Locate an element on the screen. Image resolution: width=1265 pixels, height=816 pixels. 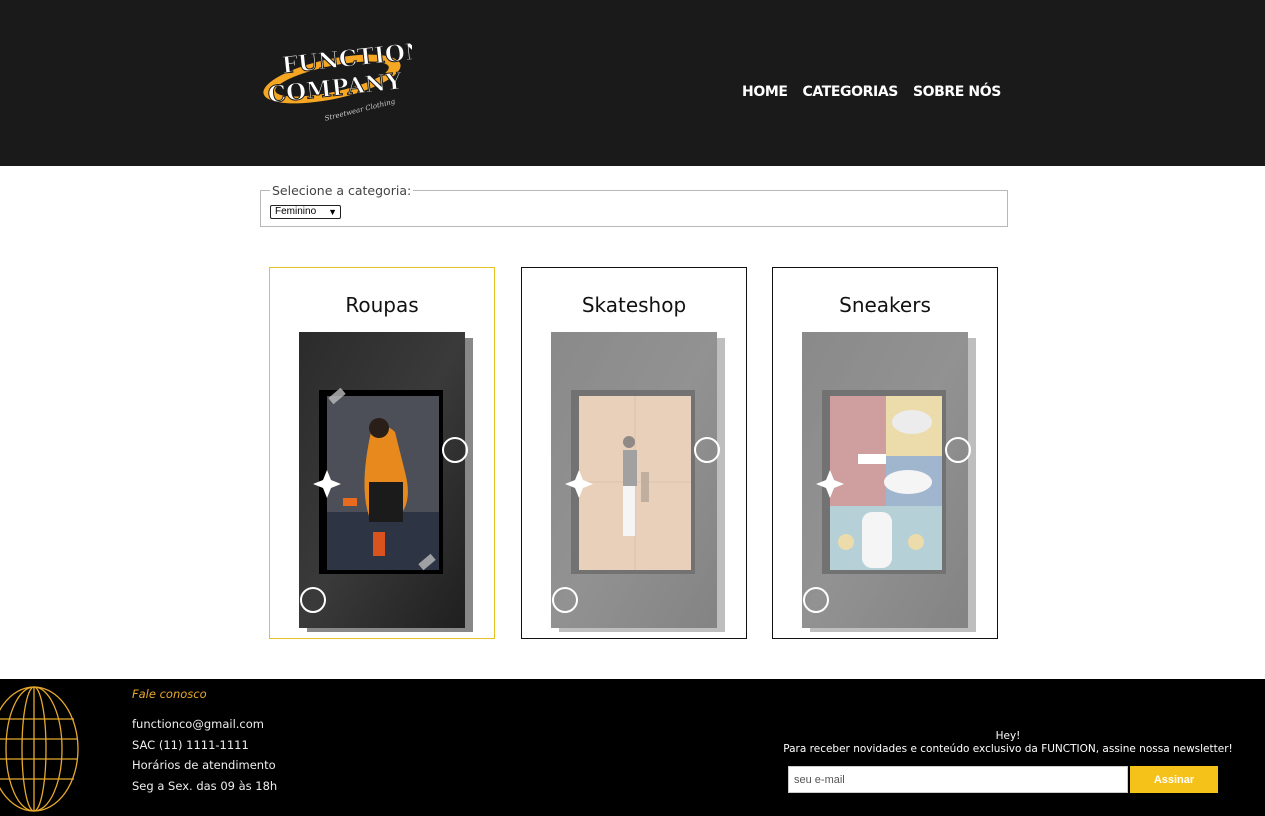
newsletter-email-input is located at coordinates (958, 779).